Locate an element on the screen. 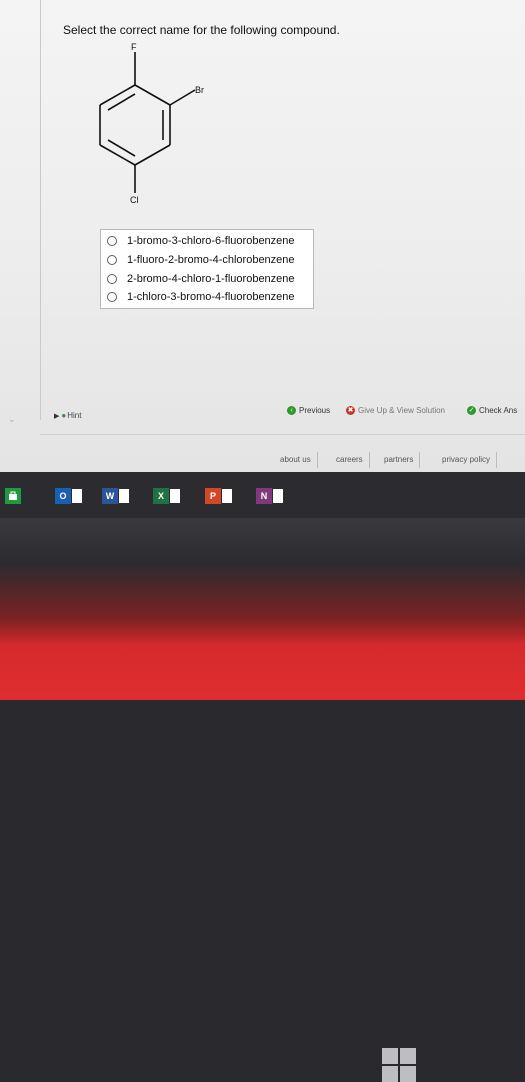 The image size is (525, 1082). outlook-icon: O is located at coordinates (63, 496).